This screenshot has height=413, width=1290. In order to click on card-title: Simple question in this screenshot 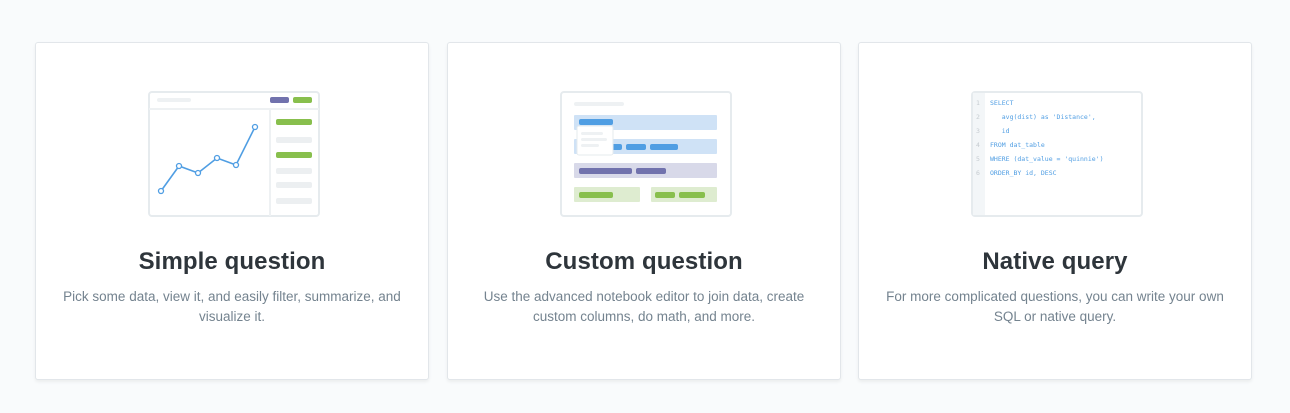, I will do `click(232, 261)`.